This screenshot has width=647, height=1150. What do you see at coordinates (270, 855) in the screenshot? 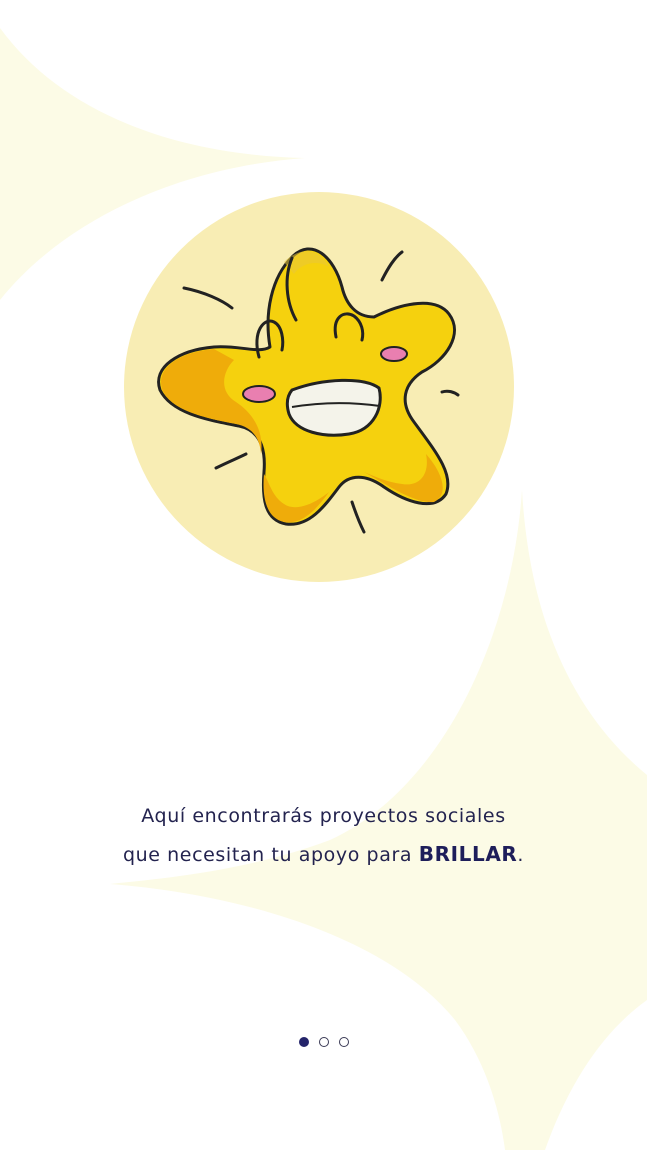
I see `message-line-2-prefix: que necesitan tu apoyo para` at bounding box center [270, 855].